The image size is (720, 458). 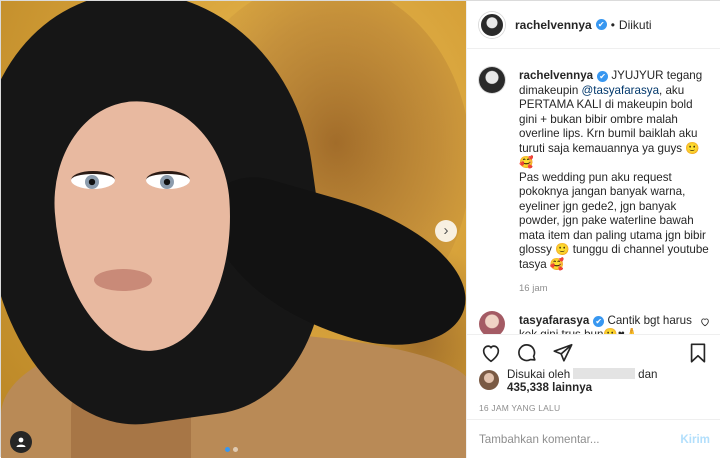 What do you see at coordinates (235, 449) in the screenshot?
I see `carousel-dot` at bounding box center [235, 449].